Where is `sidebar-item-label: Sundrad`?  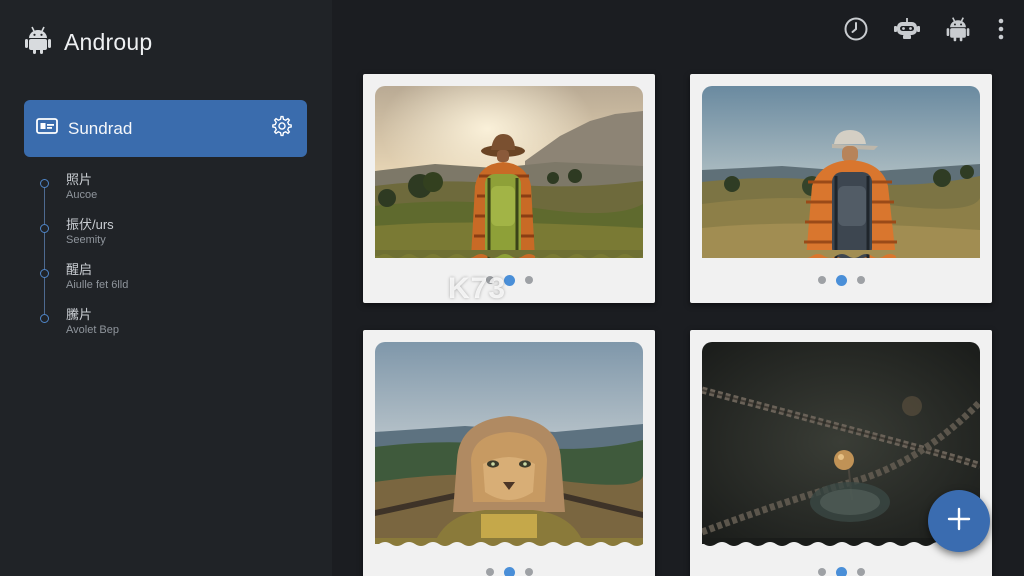
sidebar-item-label: Sundrad is located at coordinates (100, 128).